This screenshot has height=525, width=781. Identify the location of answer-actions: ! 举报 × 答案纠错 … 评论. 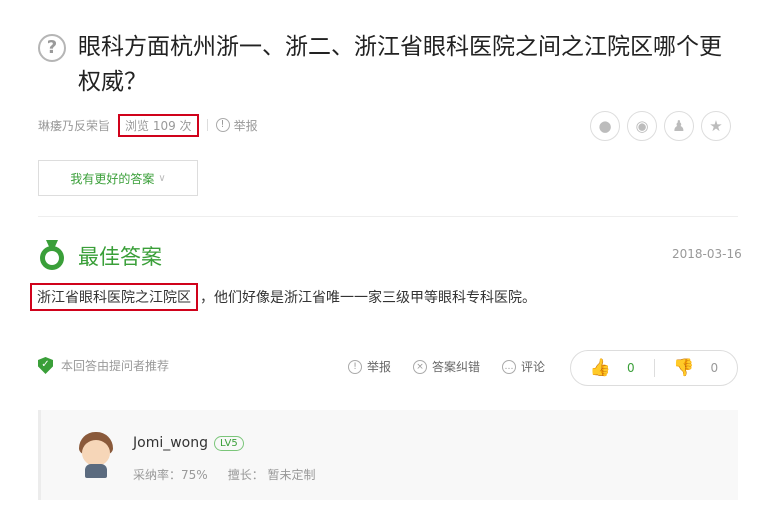
(457, 366).